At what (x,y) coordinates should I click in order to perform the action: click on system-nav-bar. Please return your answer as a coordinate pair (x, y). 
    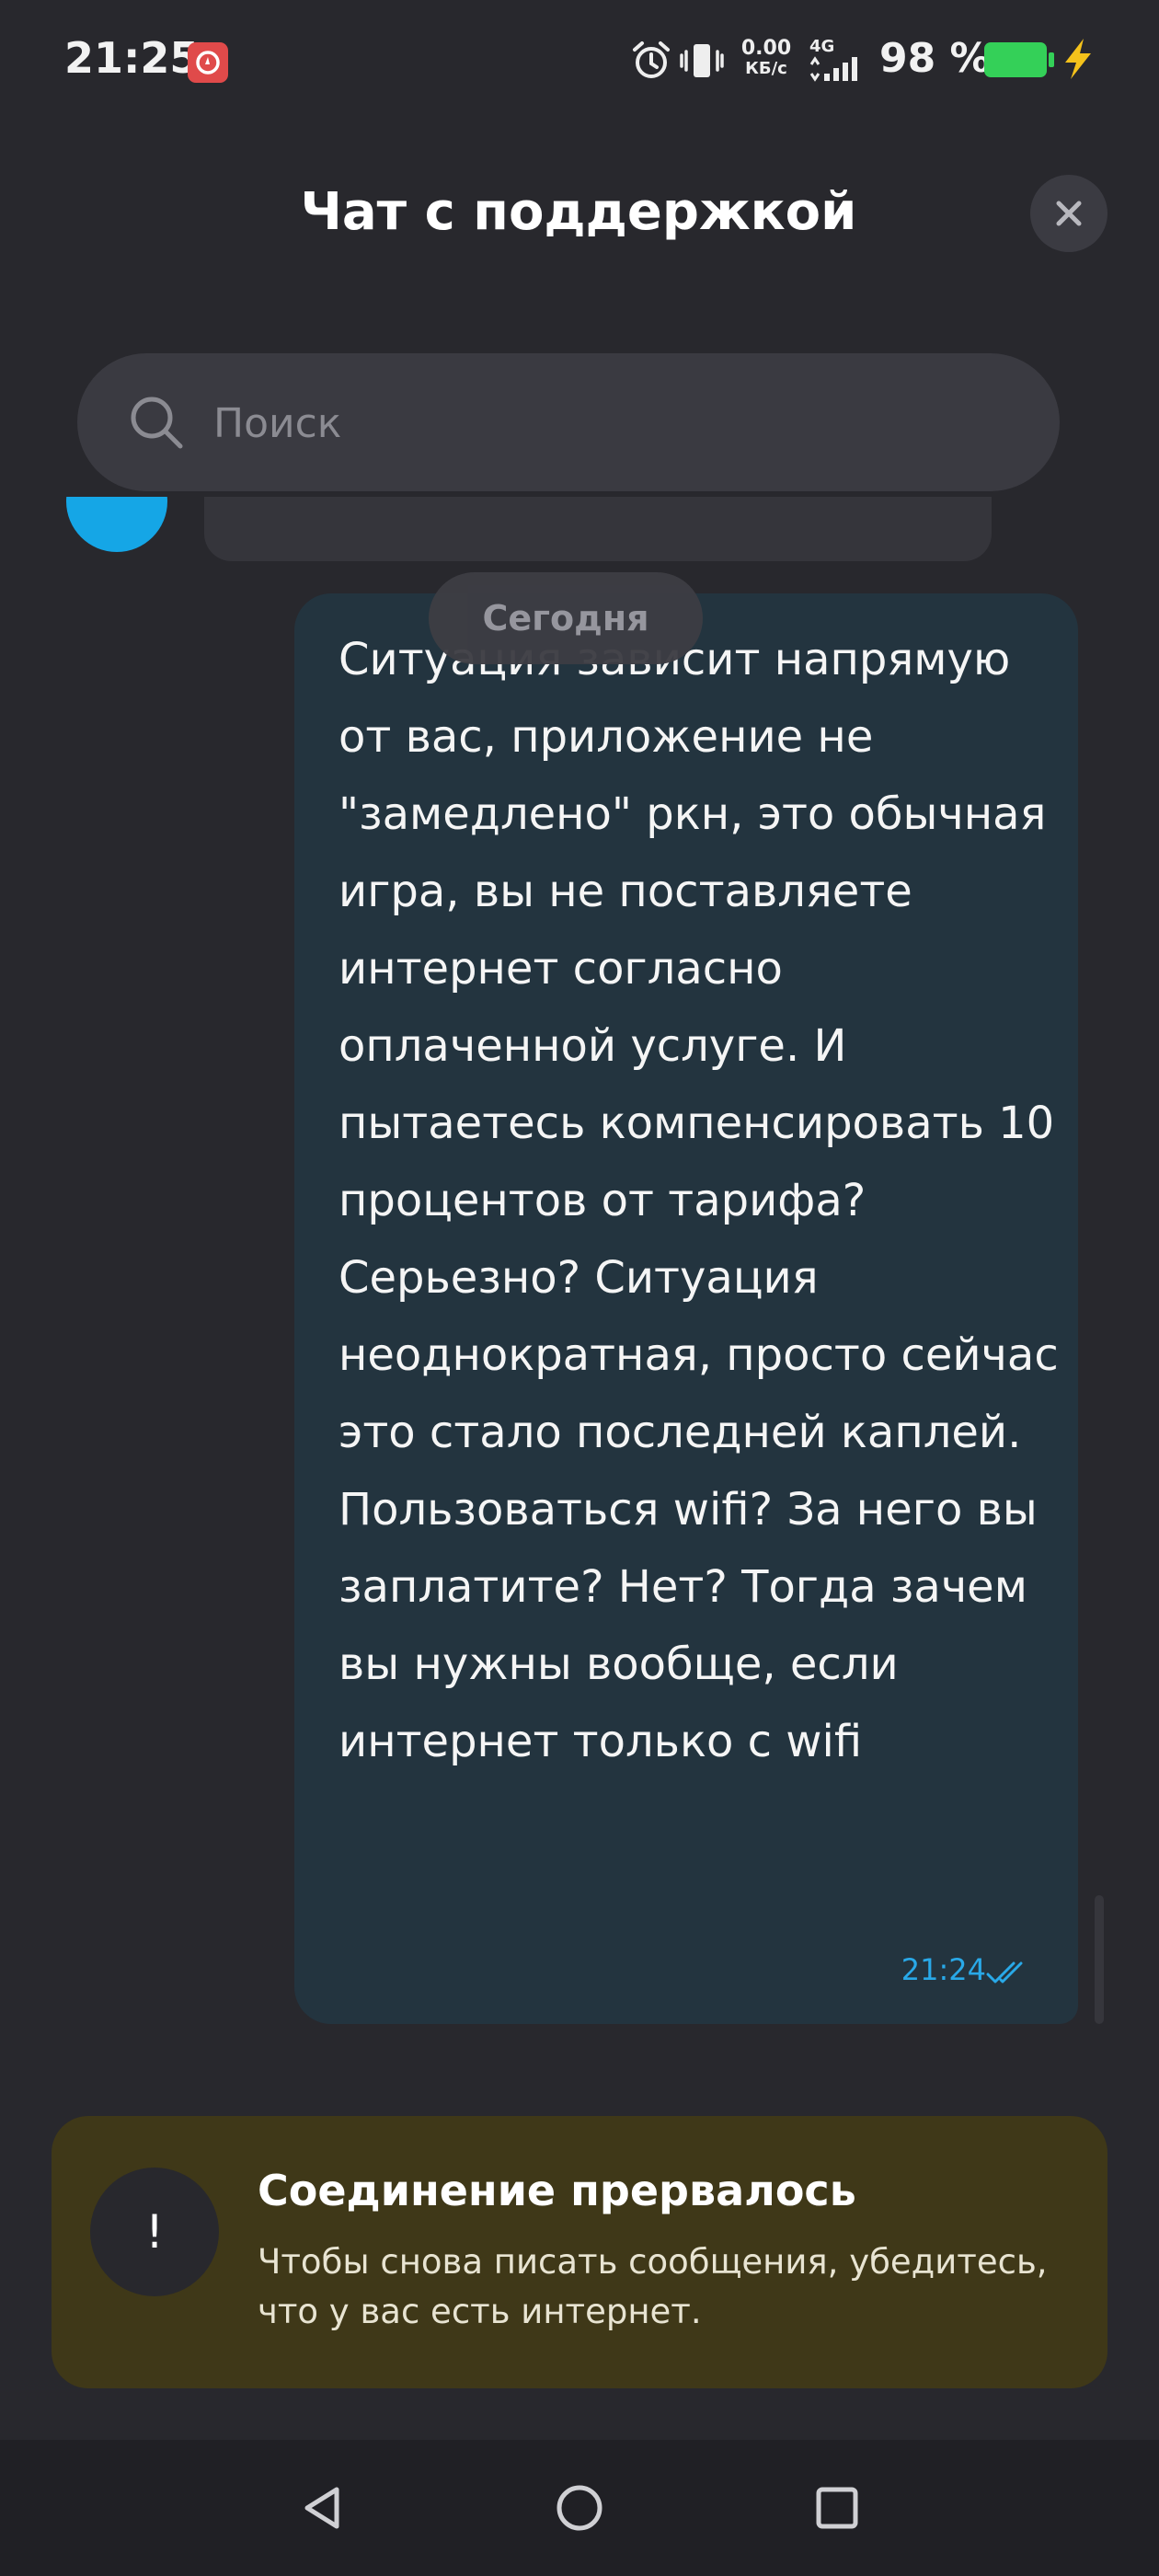
    Looking at the image, I should click on (579, 2508).